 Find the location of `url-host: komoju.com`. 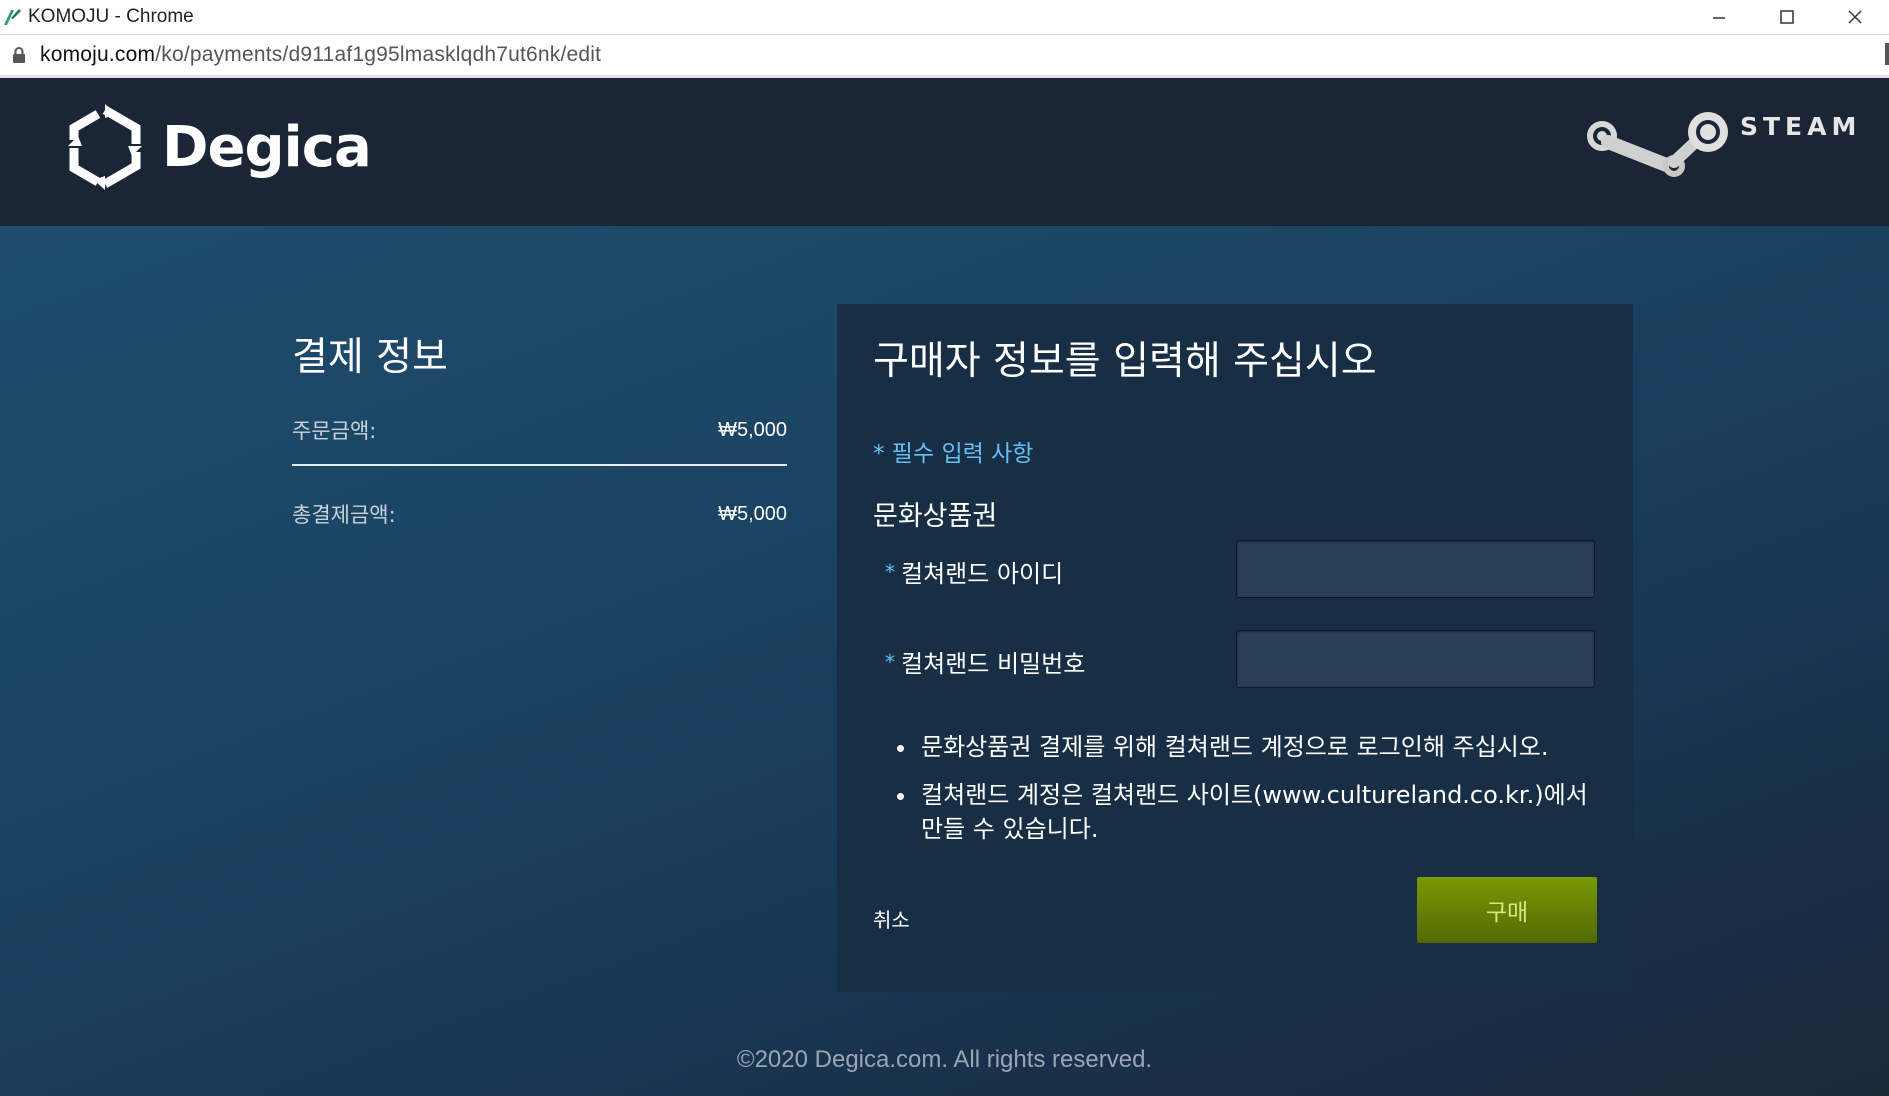

url-host: komoju.com is located at coordinates (98, 54).